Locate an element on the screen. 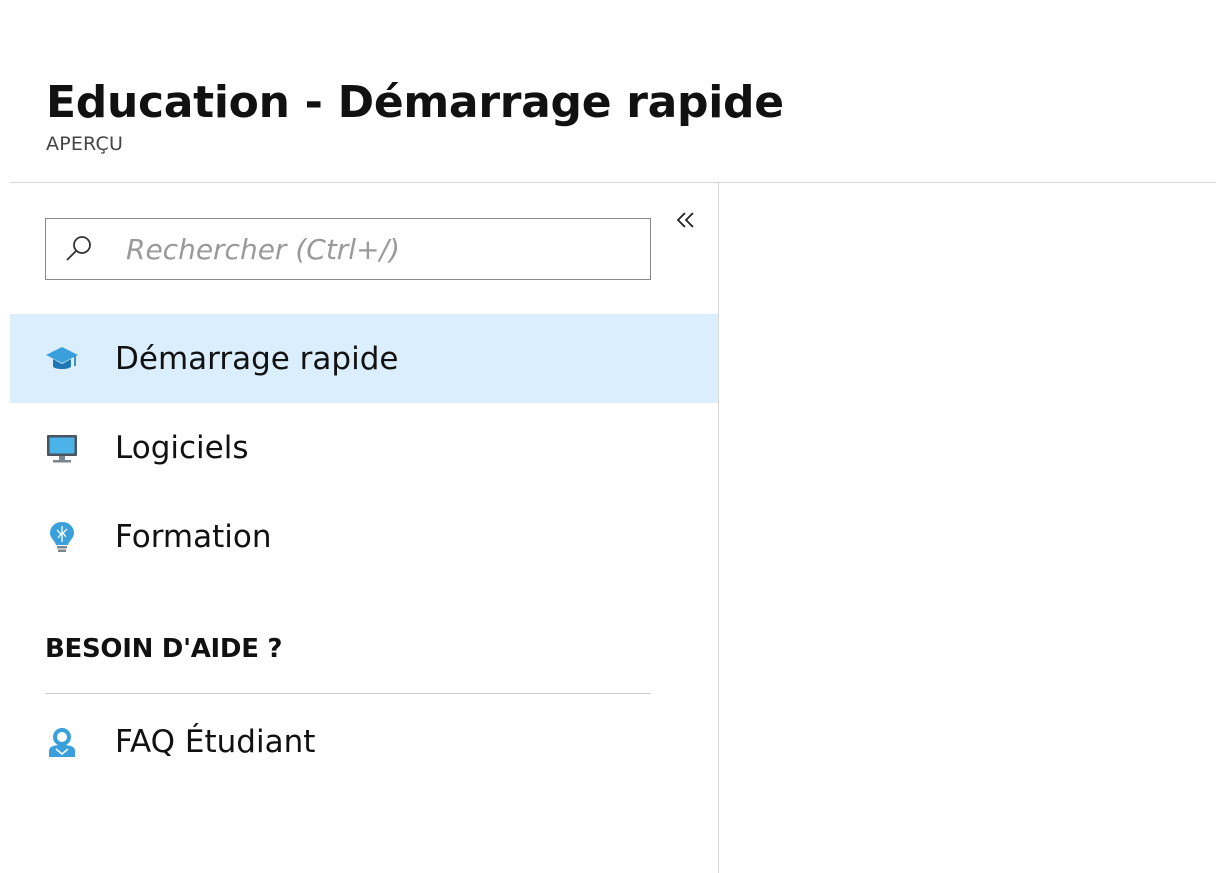 The image size is (1216, 873). sidebar-item-label: FAQ Étudiant is located at coordinates (215, 741).